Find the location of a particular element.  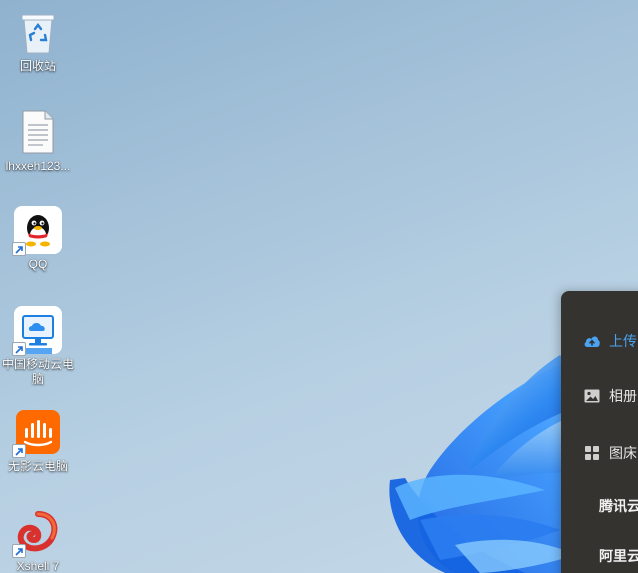

menu-item-label: 相册 is located at coordinates (623, 396).